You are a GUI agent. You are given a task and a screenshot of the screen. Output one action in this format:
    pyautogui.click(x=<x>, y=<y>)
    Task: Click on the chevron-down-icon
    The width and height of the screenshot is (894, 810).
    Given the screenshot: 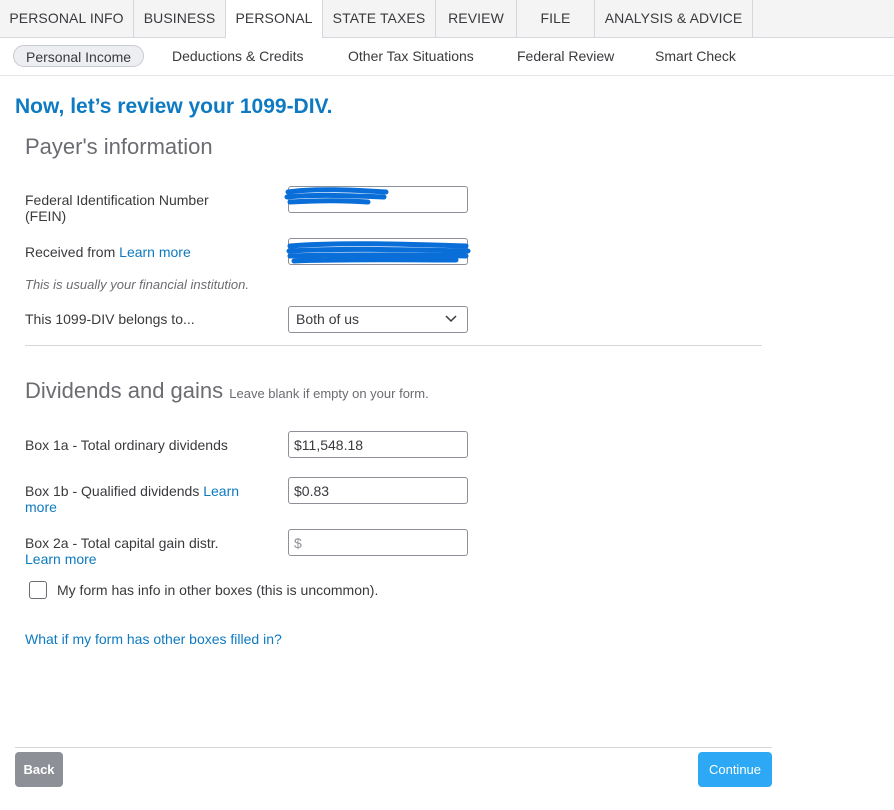 What is the action you would take?
    pyautogui.click(x=451, y=319)
    